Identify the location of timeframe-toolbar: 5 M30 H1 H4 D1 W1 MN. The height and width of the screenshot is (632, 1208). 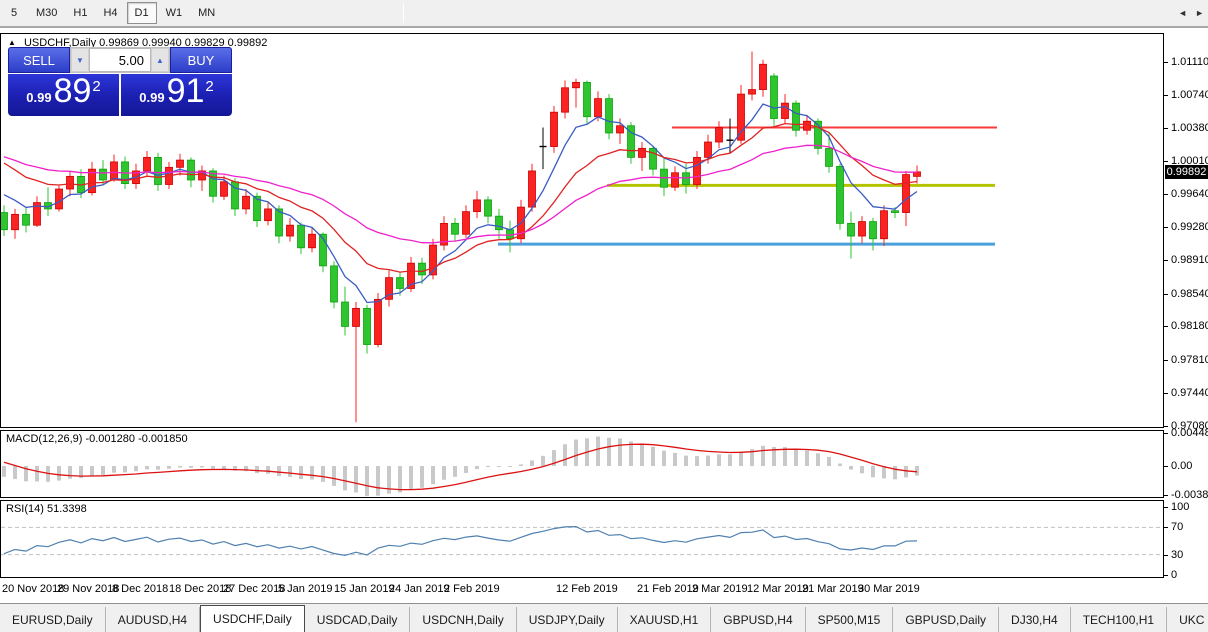
(604, 14).